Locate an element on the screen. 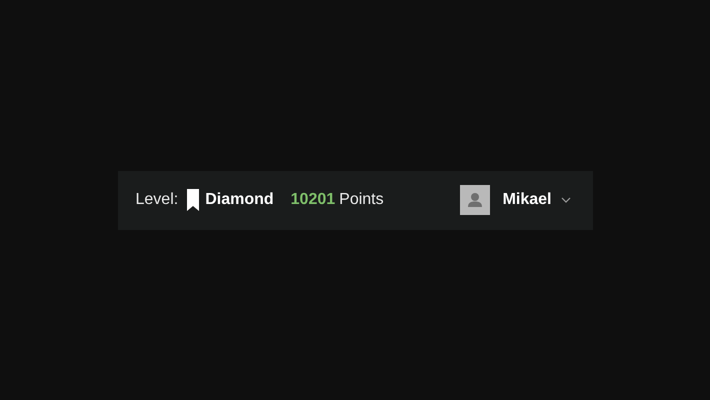 This screenshot has height=400, width=710. level-label: Level: is located at coordinates (157, 200).